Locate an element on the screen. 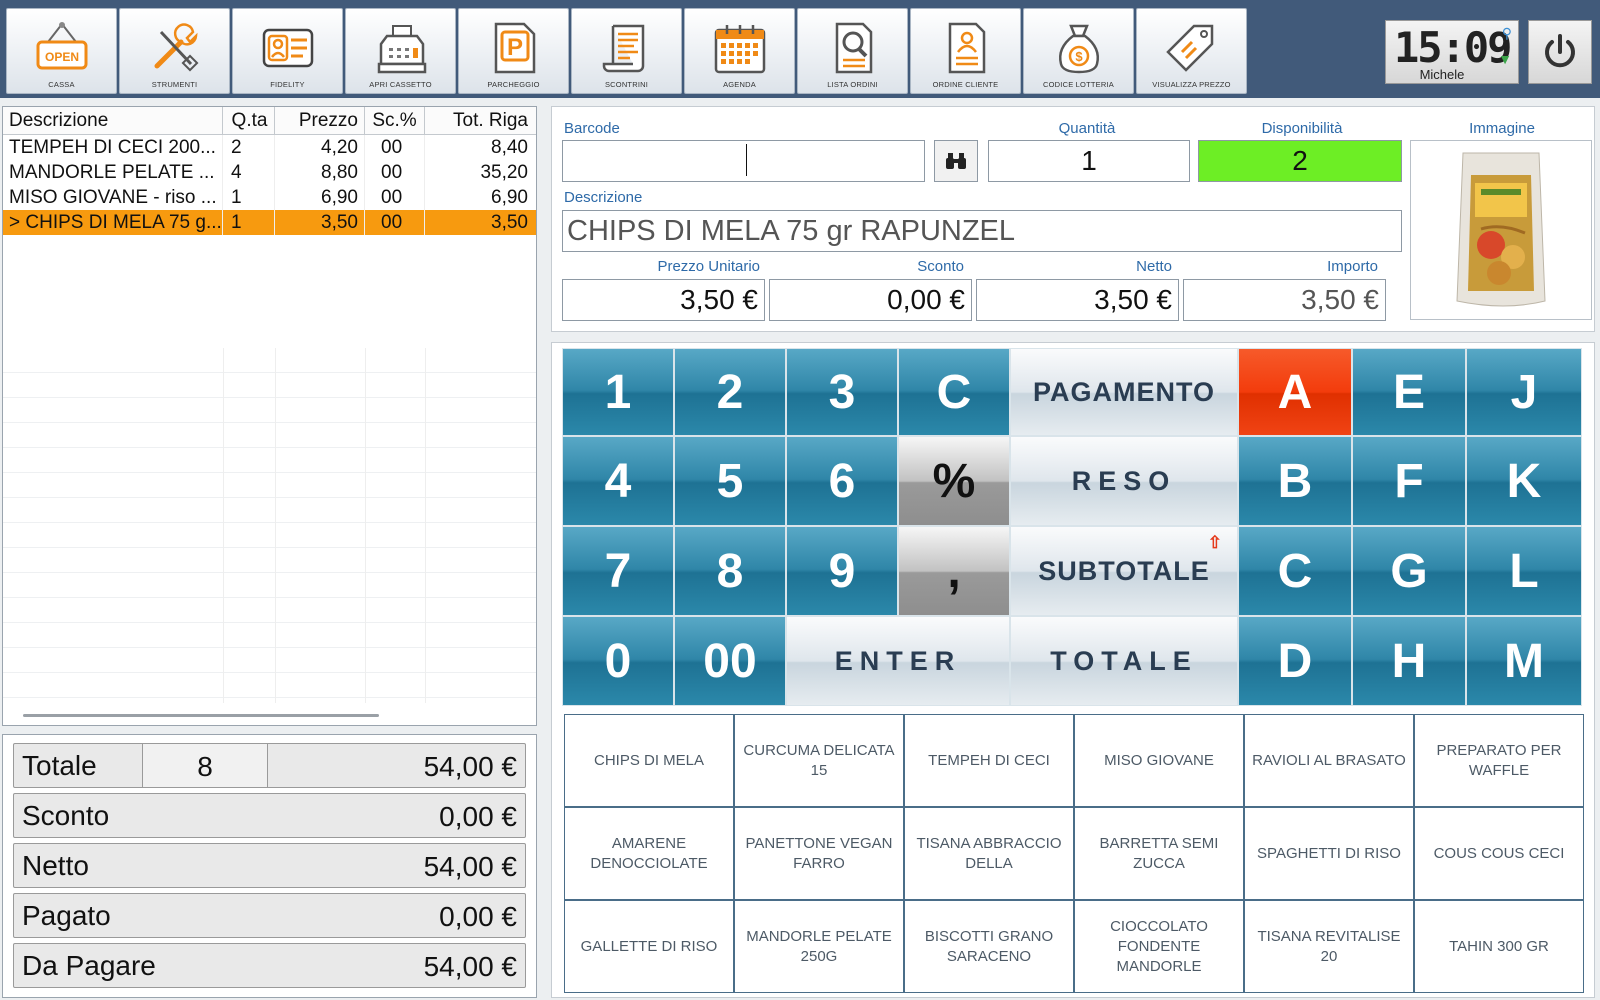 This screenshot has width=1600, height=1000. letter-key-a: A is located at coordinates (1295, 392).